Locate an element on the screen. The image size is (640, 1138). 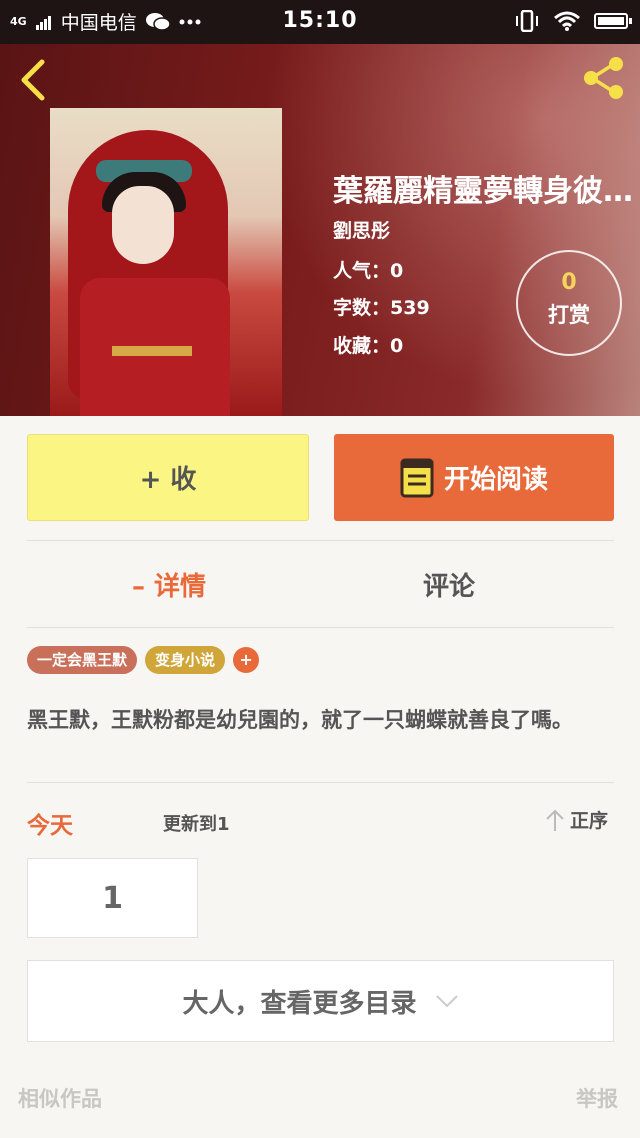
status-bar: 4G 中国电信 15:10 is located at coordinates (320, 22).